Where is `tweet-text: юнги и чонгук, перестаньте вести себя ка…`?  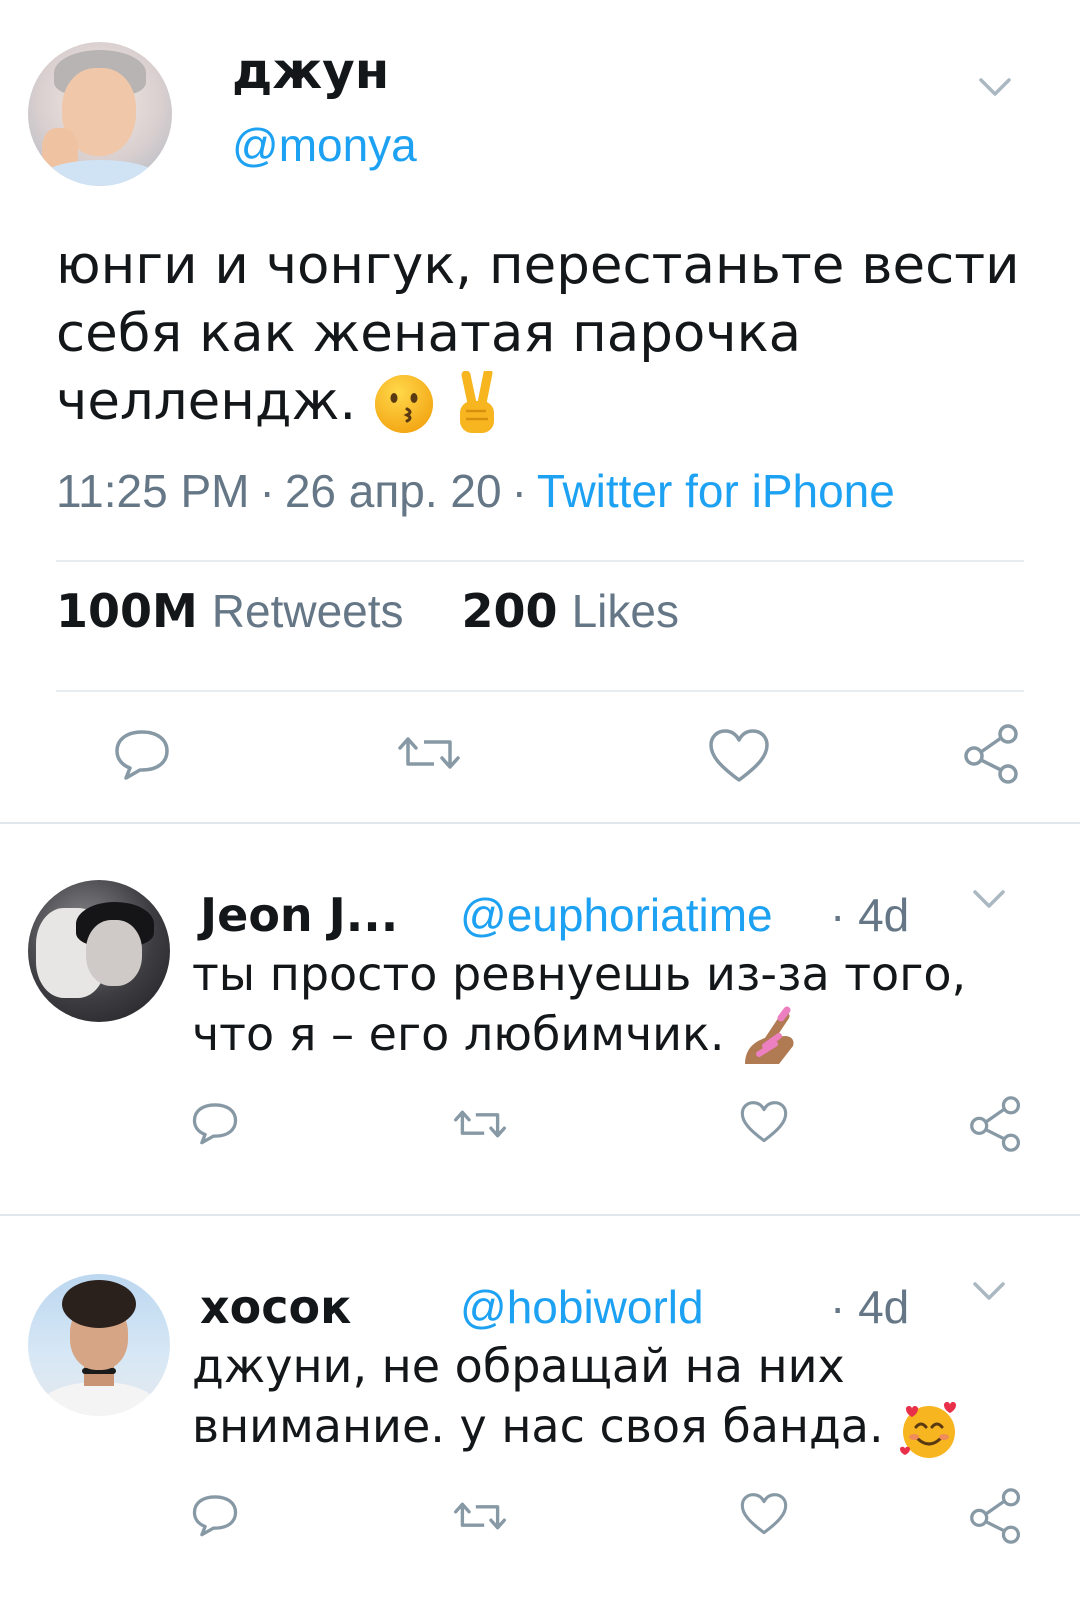 tweet-text: юнги и чонгук, перестаньте вести себя ка… is located at coordinates (546, 334).